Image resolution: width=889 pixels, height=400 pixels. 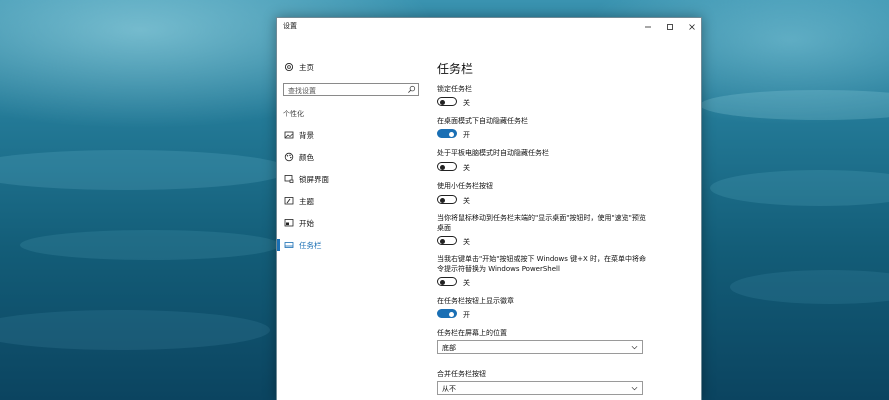 What do you see at coordinates (289, 135) in the screenshot?
I see `picture-icon` at bounding box center [289, 135].